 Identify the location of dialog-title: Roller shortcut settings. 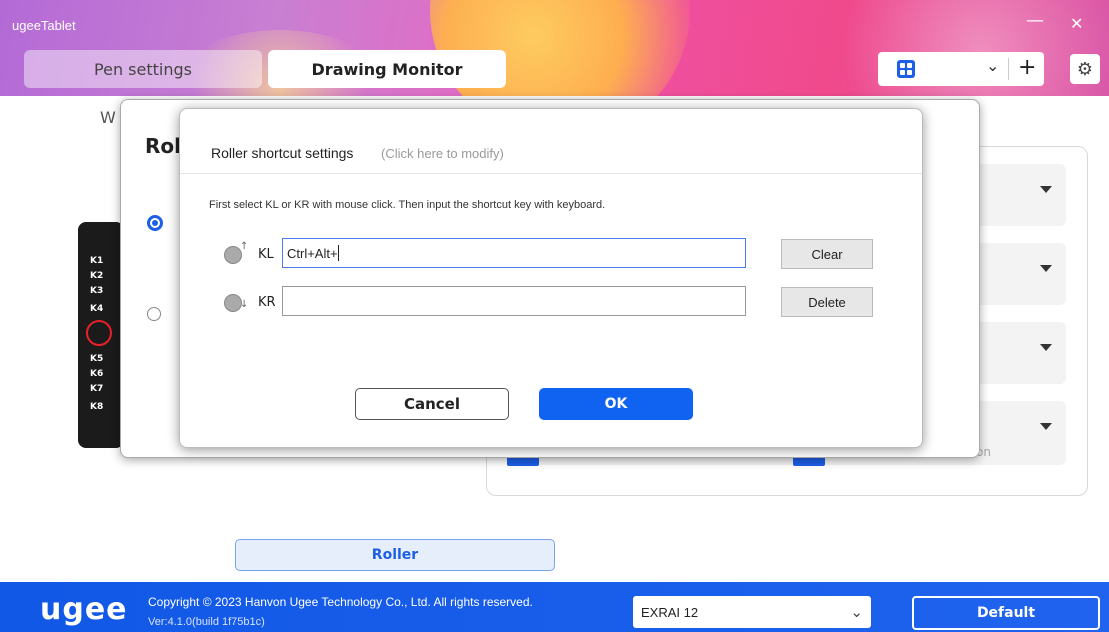
(282, 153).